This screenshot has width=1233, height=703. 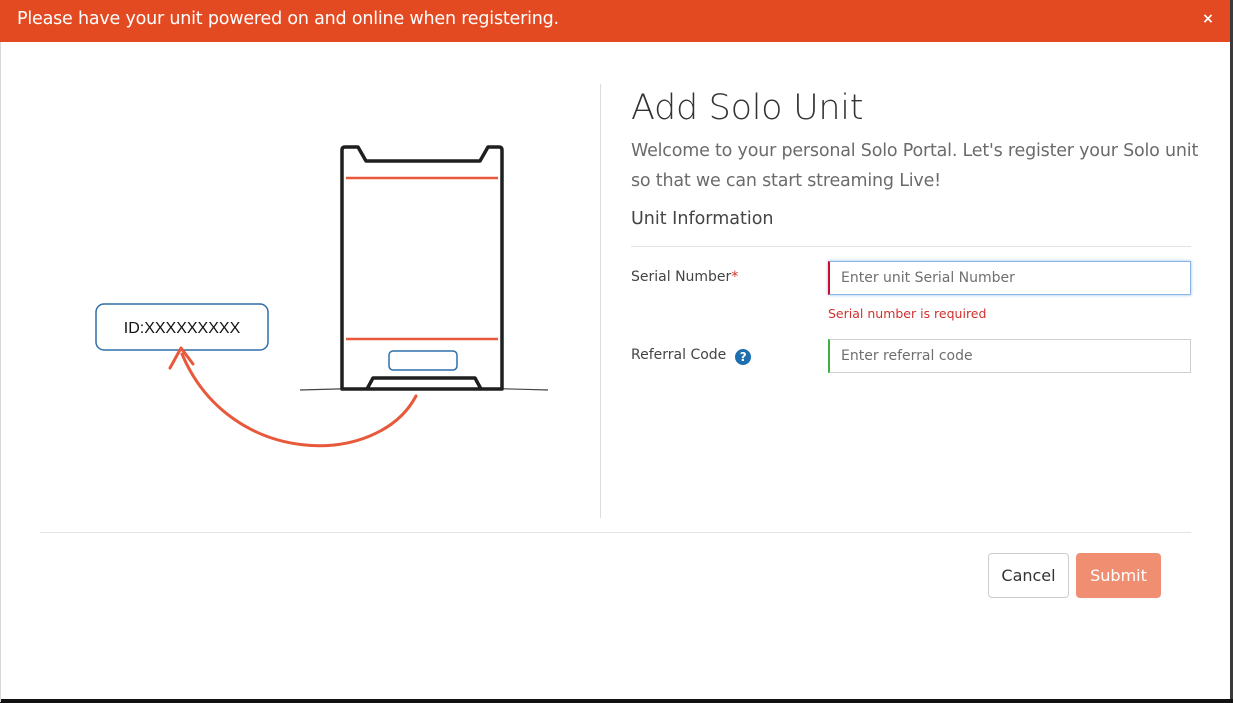 What do you see at coordinates (1208, 19) in the screenshot?
I see `close-icon: ×` at bounding box center [1208, 19].